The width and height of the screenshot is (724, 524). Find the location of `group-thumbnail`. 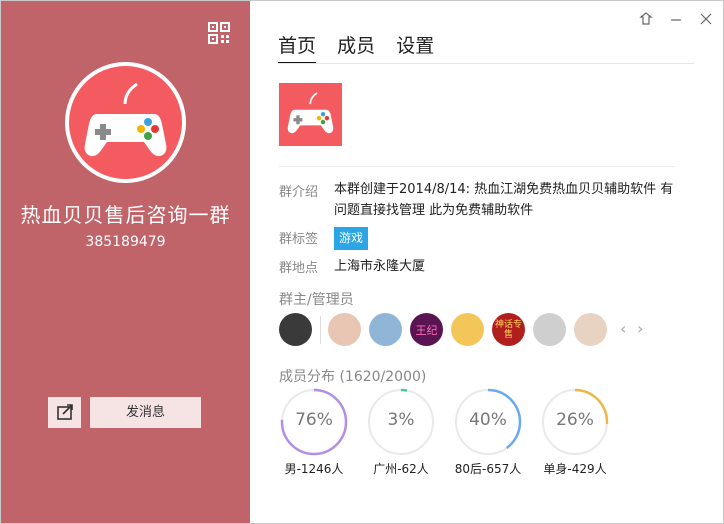

group-thumbnail is located at coordinates (310, 114).